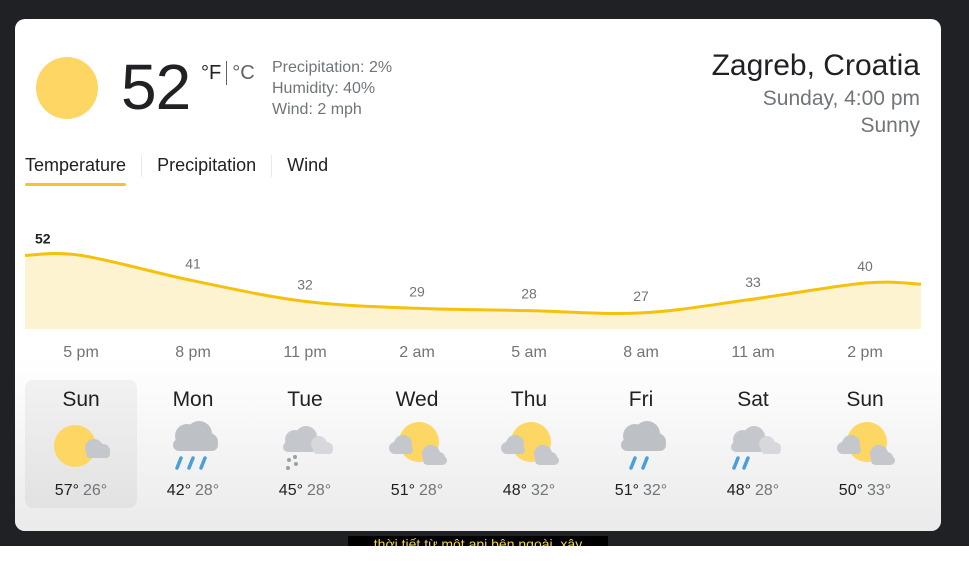 The height and width of the screenshot is (582, 969). What do you see at coordinates (156, 87) in the screenshot?
I see `current-temperature: 52` at bounding box center [156, 87].